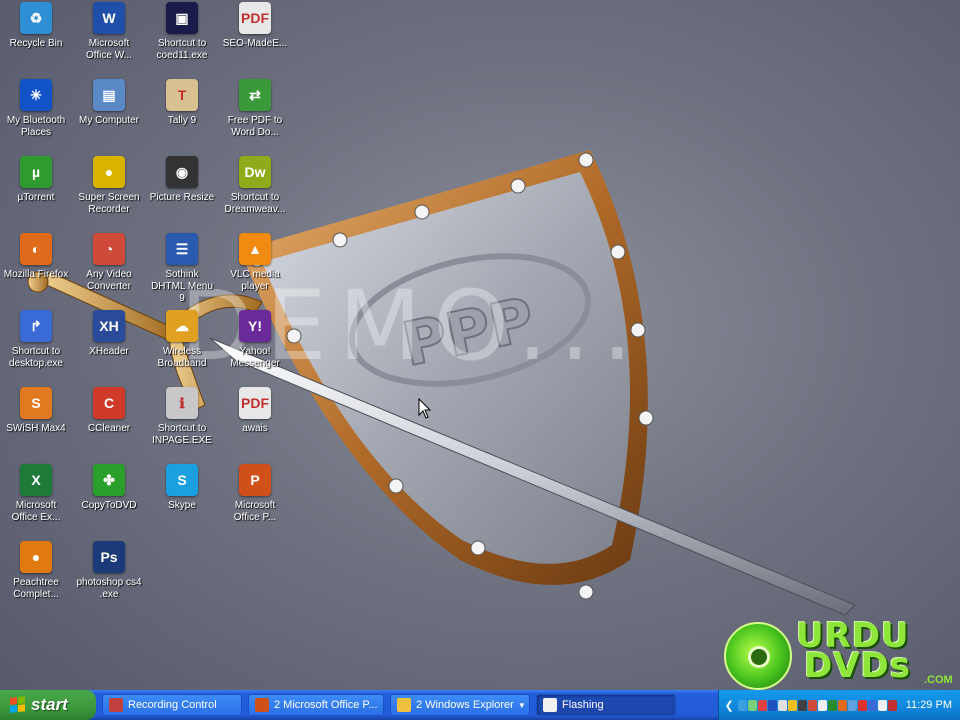 The width and height of the screenshot is (960, 720). I want to click on desktop-icon: ℹ Shortcut to INPAGE.EXE, so click(182, 417).